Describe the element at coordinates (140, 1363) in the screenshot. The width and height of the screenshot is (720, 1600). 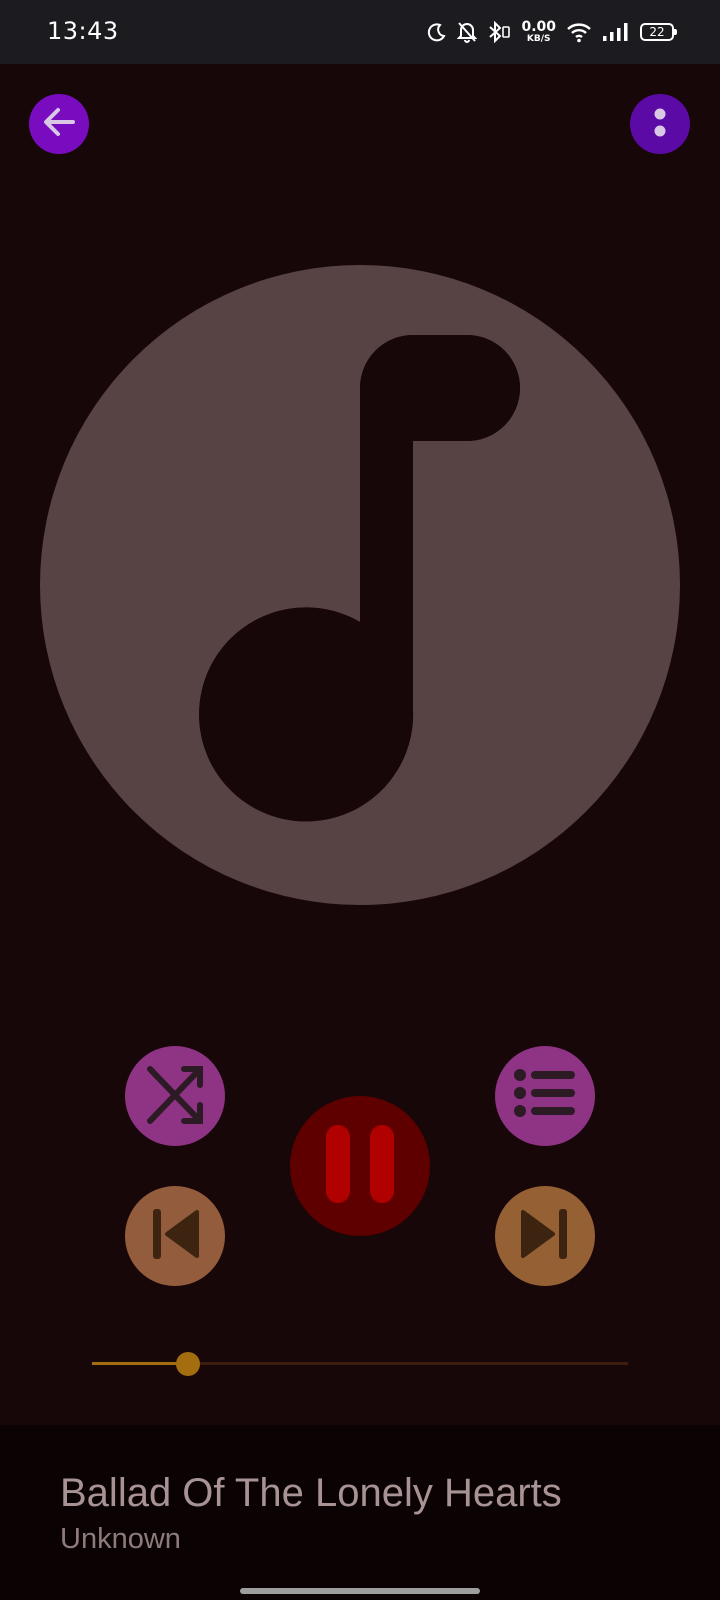
I see `seek-progress` at that location.